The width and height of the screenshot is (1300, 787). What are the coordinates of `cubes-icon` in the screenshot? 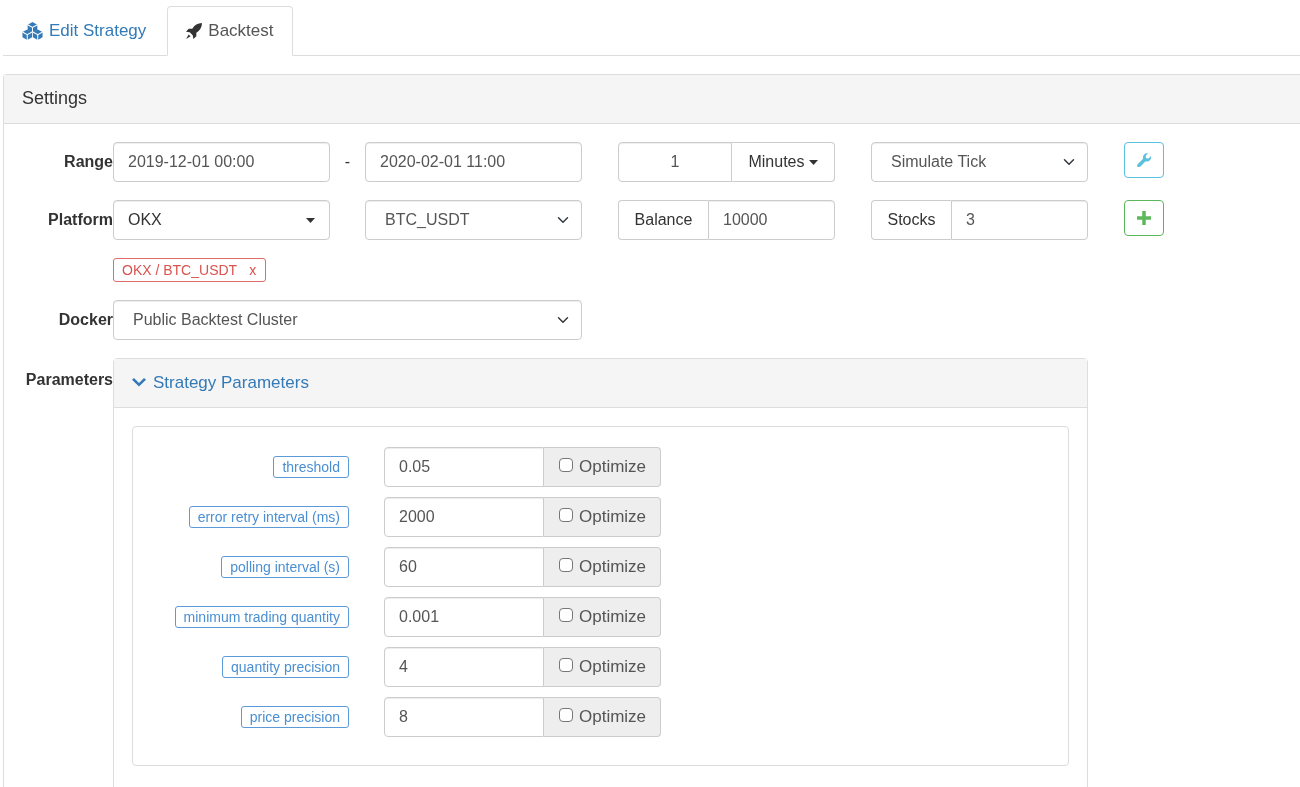 It's located at (32, 31).